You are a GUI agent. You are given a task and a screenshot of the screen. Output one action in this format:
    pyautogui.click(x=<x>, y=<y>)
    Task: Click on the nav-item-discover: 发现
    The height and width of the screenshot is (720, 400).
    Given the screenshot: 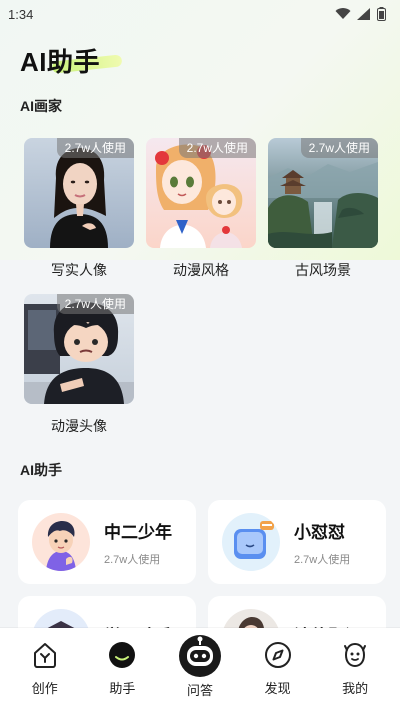 What is the action you would take?
    pyautogui.click(x=278, y=674)
    